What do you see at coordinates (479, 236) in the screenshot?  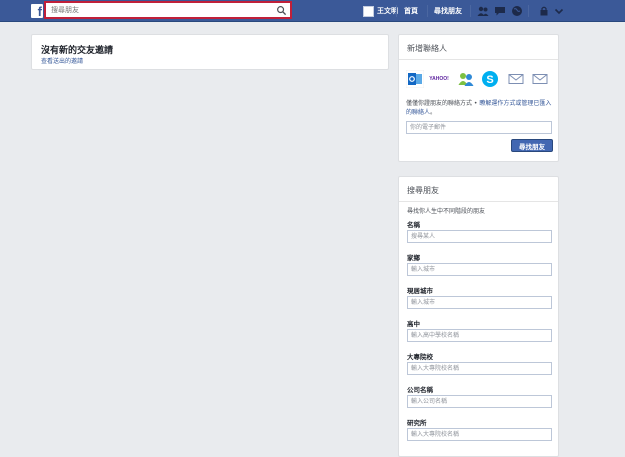 I see `name-field` at bounding box center [479, 236].